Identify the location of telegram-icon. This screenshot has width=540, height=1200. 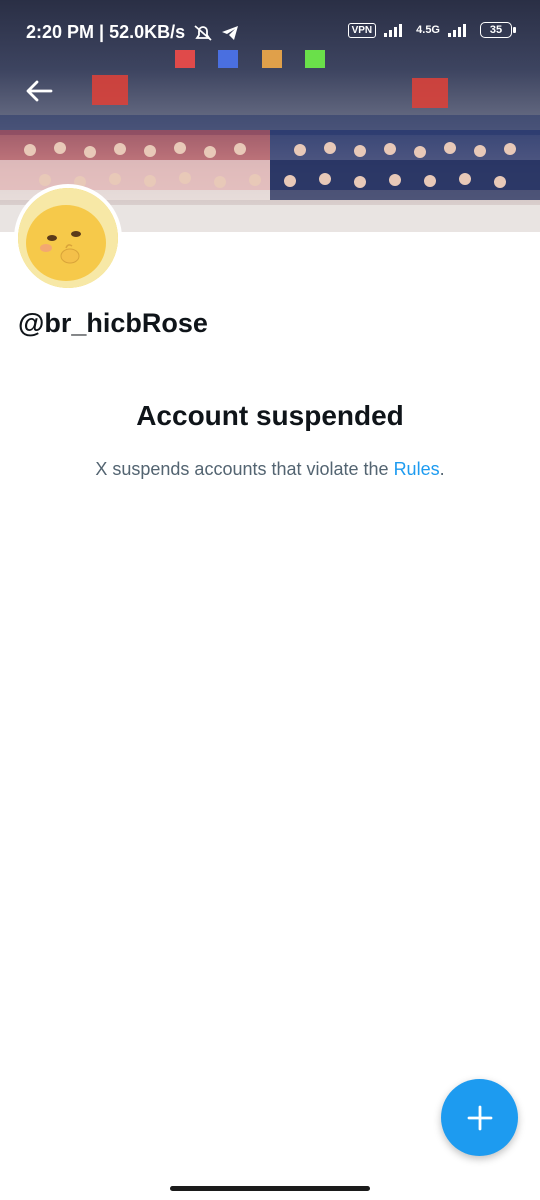
(230, 32).